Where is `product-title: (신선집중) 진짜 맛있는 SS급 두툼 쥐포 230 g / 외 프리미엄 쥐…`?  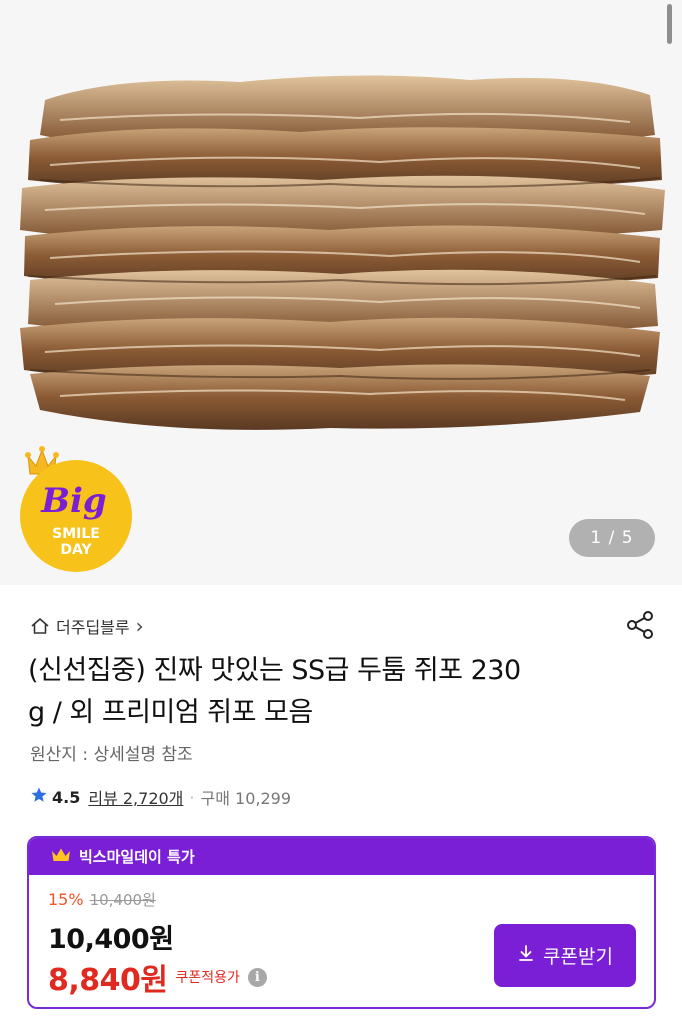 product-title: (신선집중) 진짜 맛있는 SS급 두툼 쥐포 230 g / 외 프리미엄 쥐… is located at coordinates (328, 692).